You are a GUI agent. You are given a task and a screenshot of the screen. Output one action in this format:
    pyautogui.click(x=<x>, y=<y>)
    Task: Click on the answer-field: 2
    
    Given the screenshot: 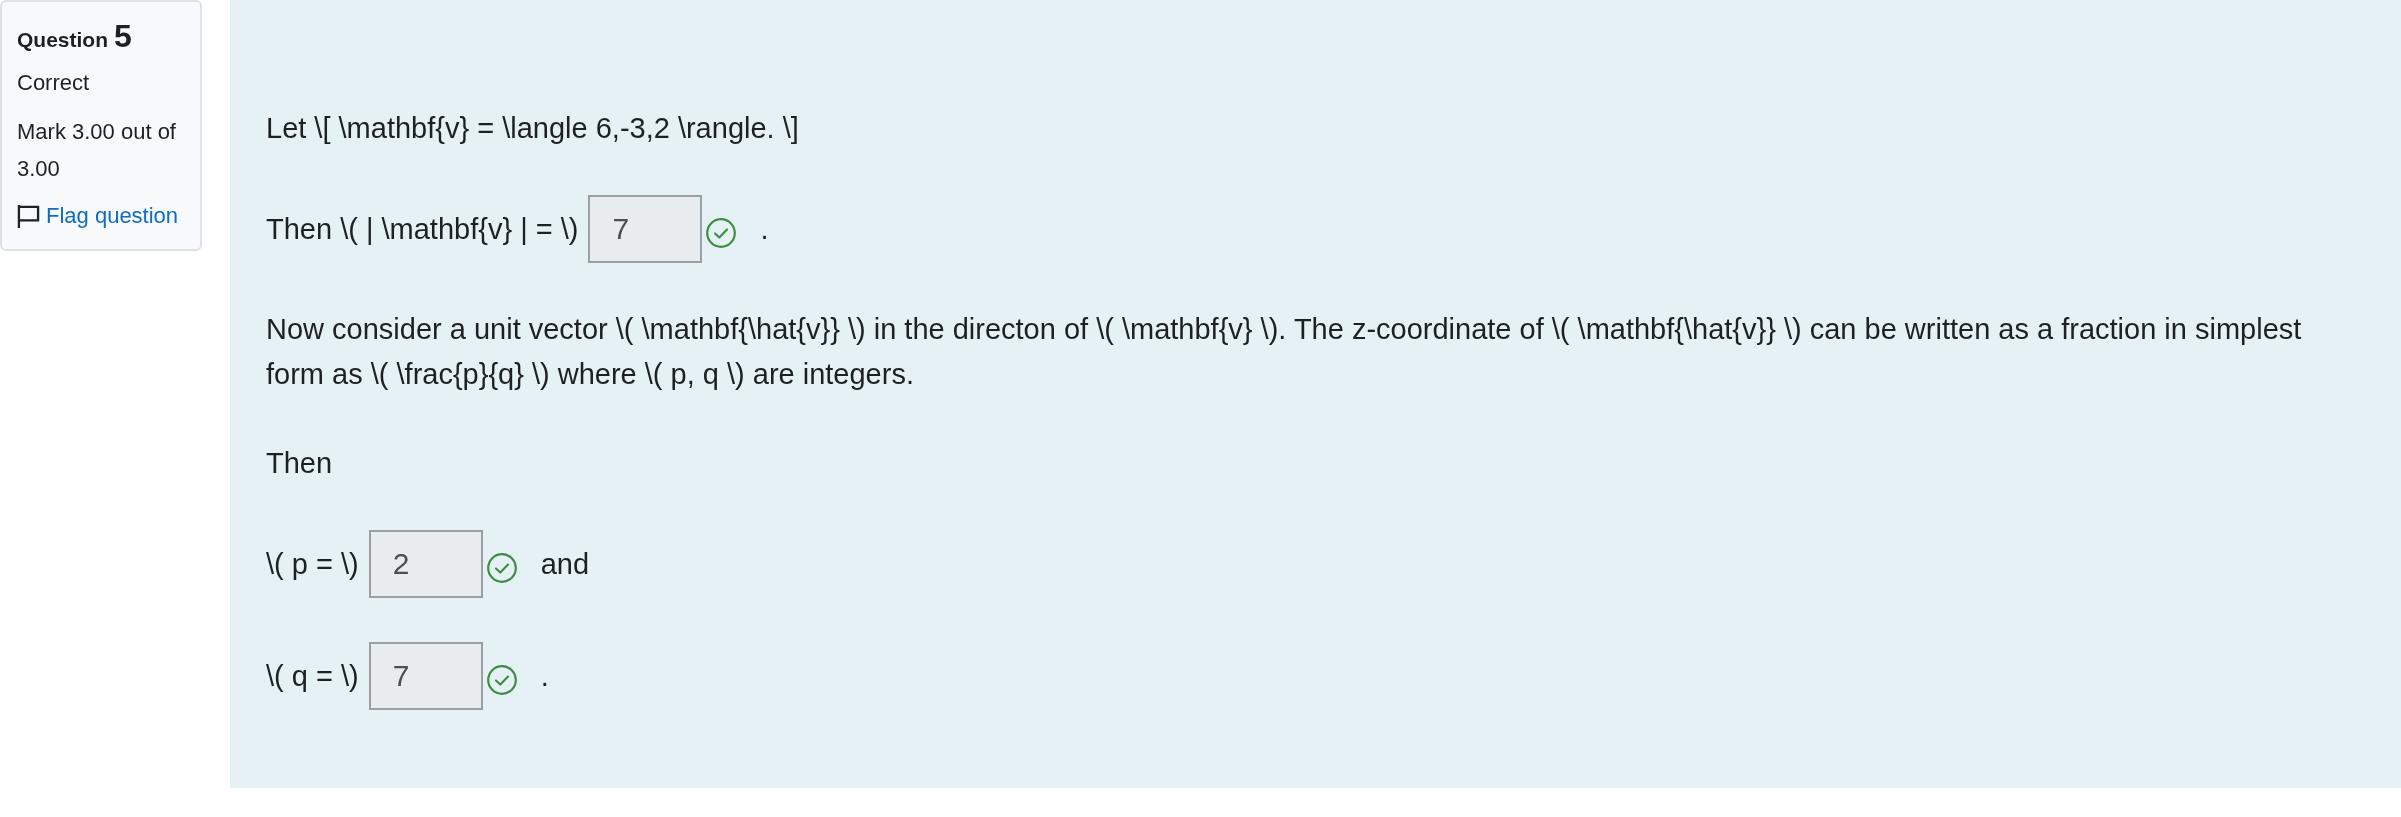 What is the action you would take?
    pyautogui.click(x=425, y=564)
    